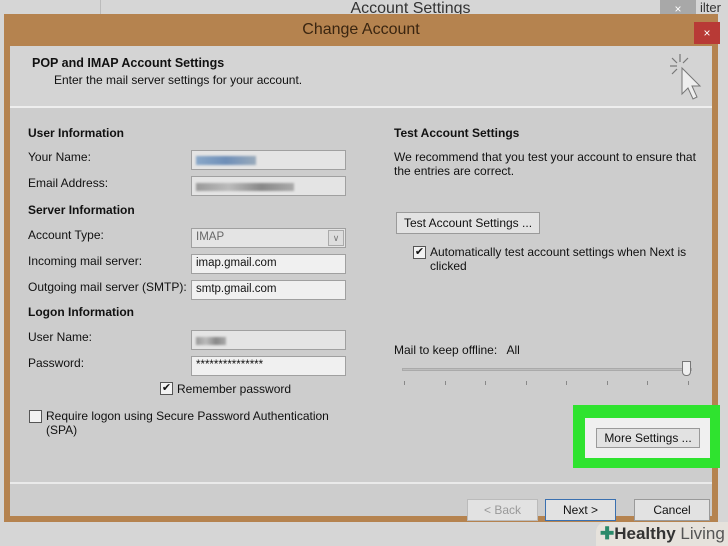  What do you see at coordinates (60, 337) in the screenshot?
I see `username-label: User Name:` at bounding box center [60, 337].